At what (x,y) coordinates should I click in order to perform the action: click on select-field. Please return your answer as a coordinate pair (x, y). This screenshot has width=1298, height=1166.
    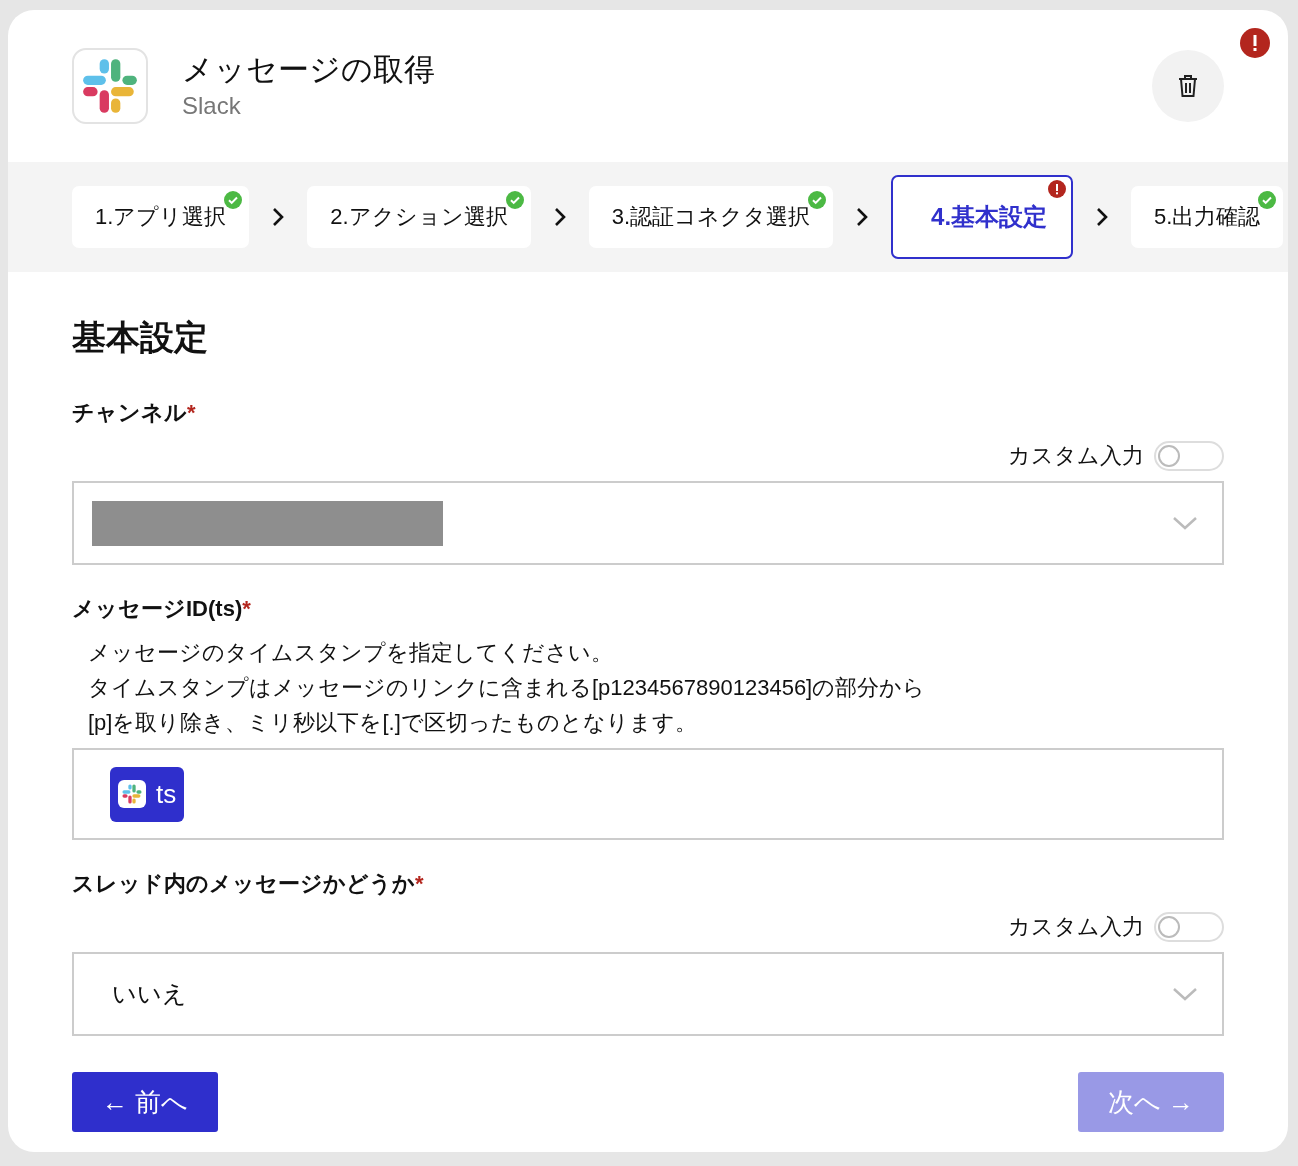
    Looking at the image, I should click on (648, 523).